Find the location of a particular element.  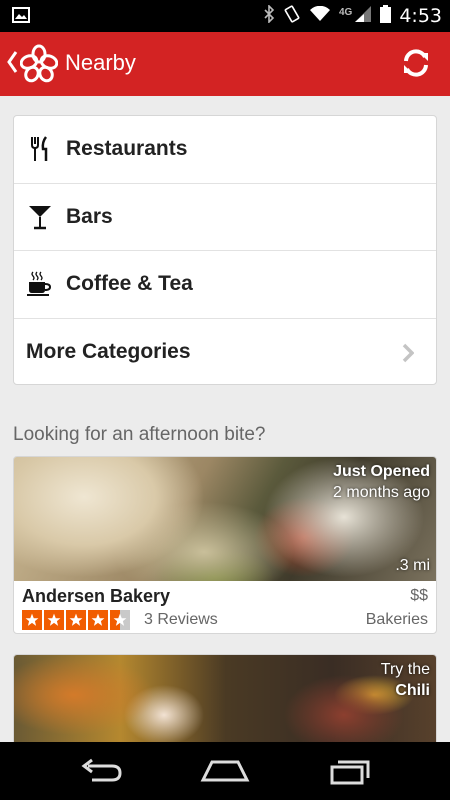

star-rating is located at coordinates (76, 620).